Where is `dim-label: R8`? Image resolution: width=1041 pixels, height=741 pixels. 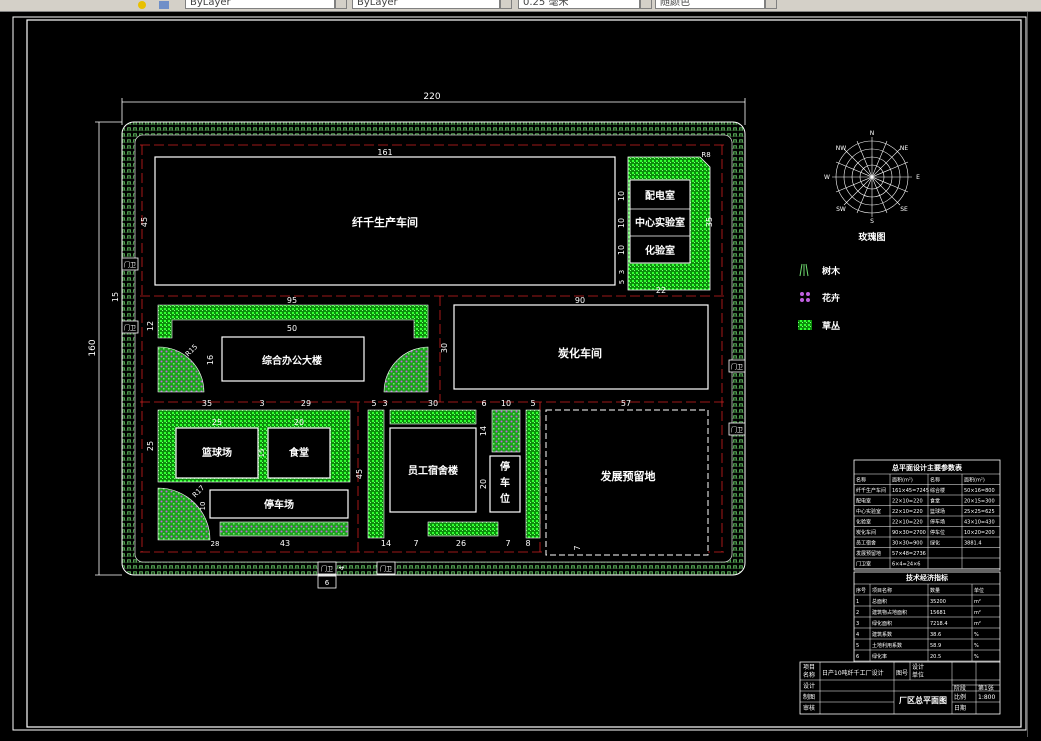 dim-label: R8 is located at coordinates (705, 155).